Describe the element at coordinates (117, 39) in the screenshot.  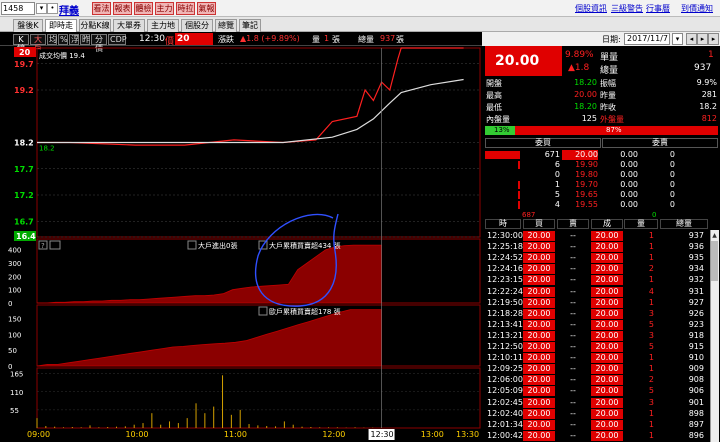
I see `chart-toggle-button: CDP` at that location.